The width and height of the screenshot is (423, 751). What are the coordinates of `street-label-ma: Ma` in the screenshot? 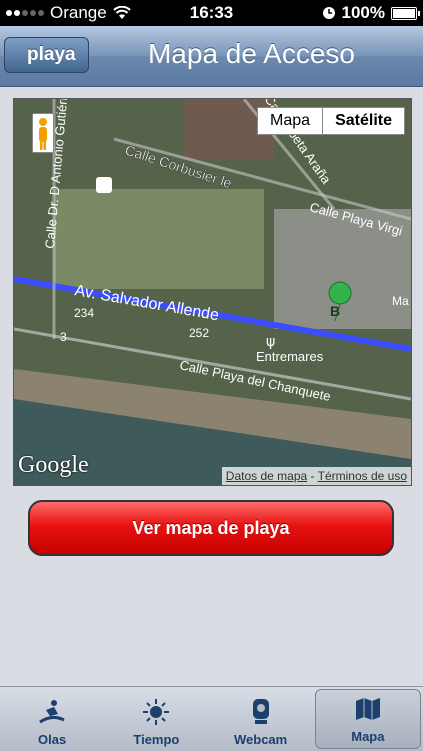 It's located at (400, 301).